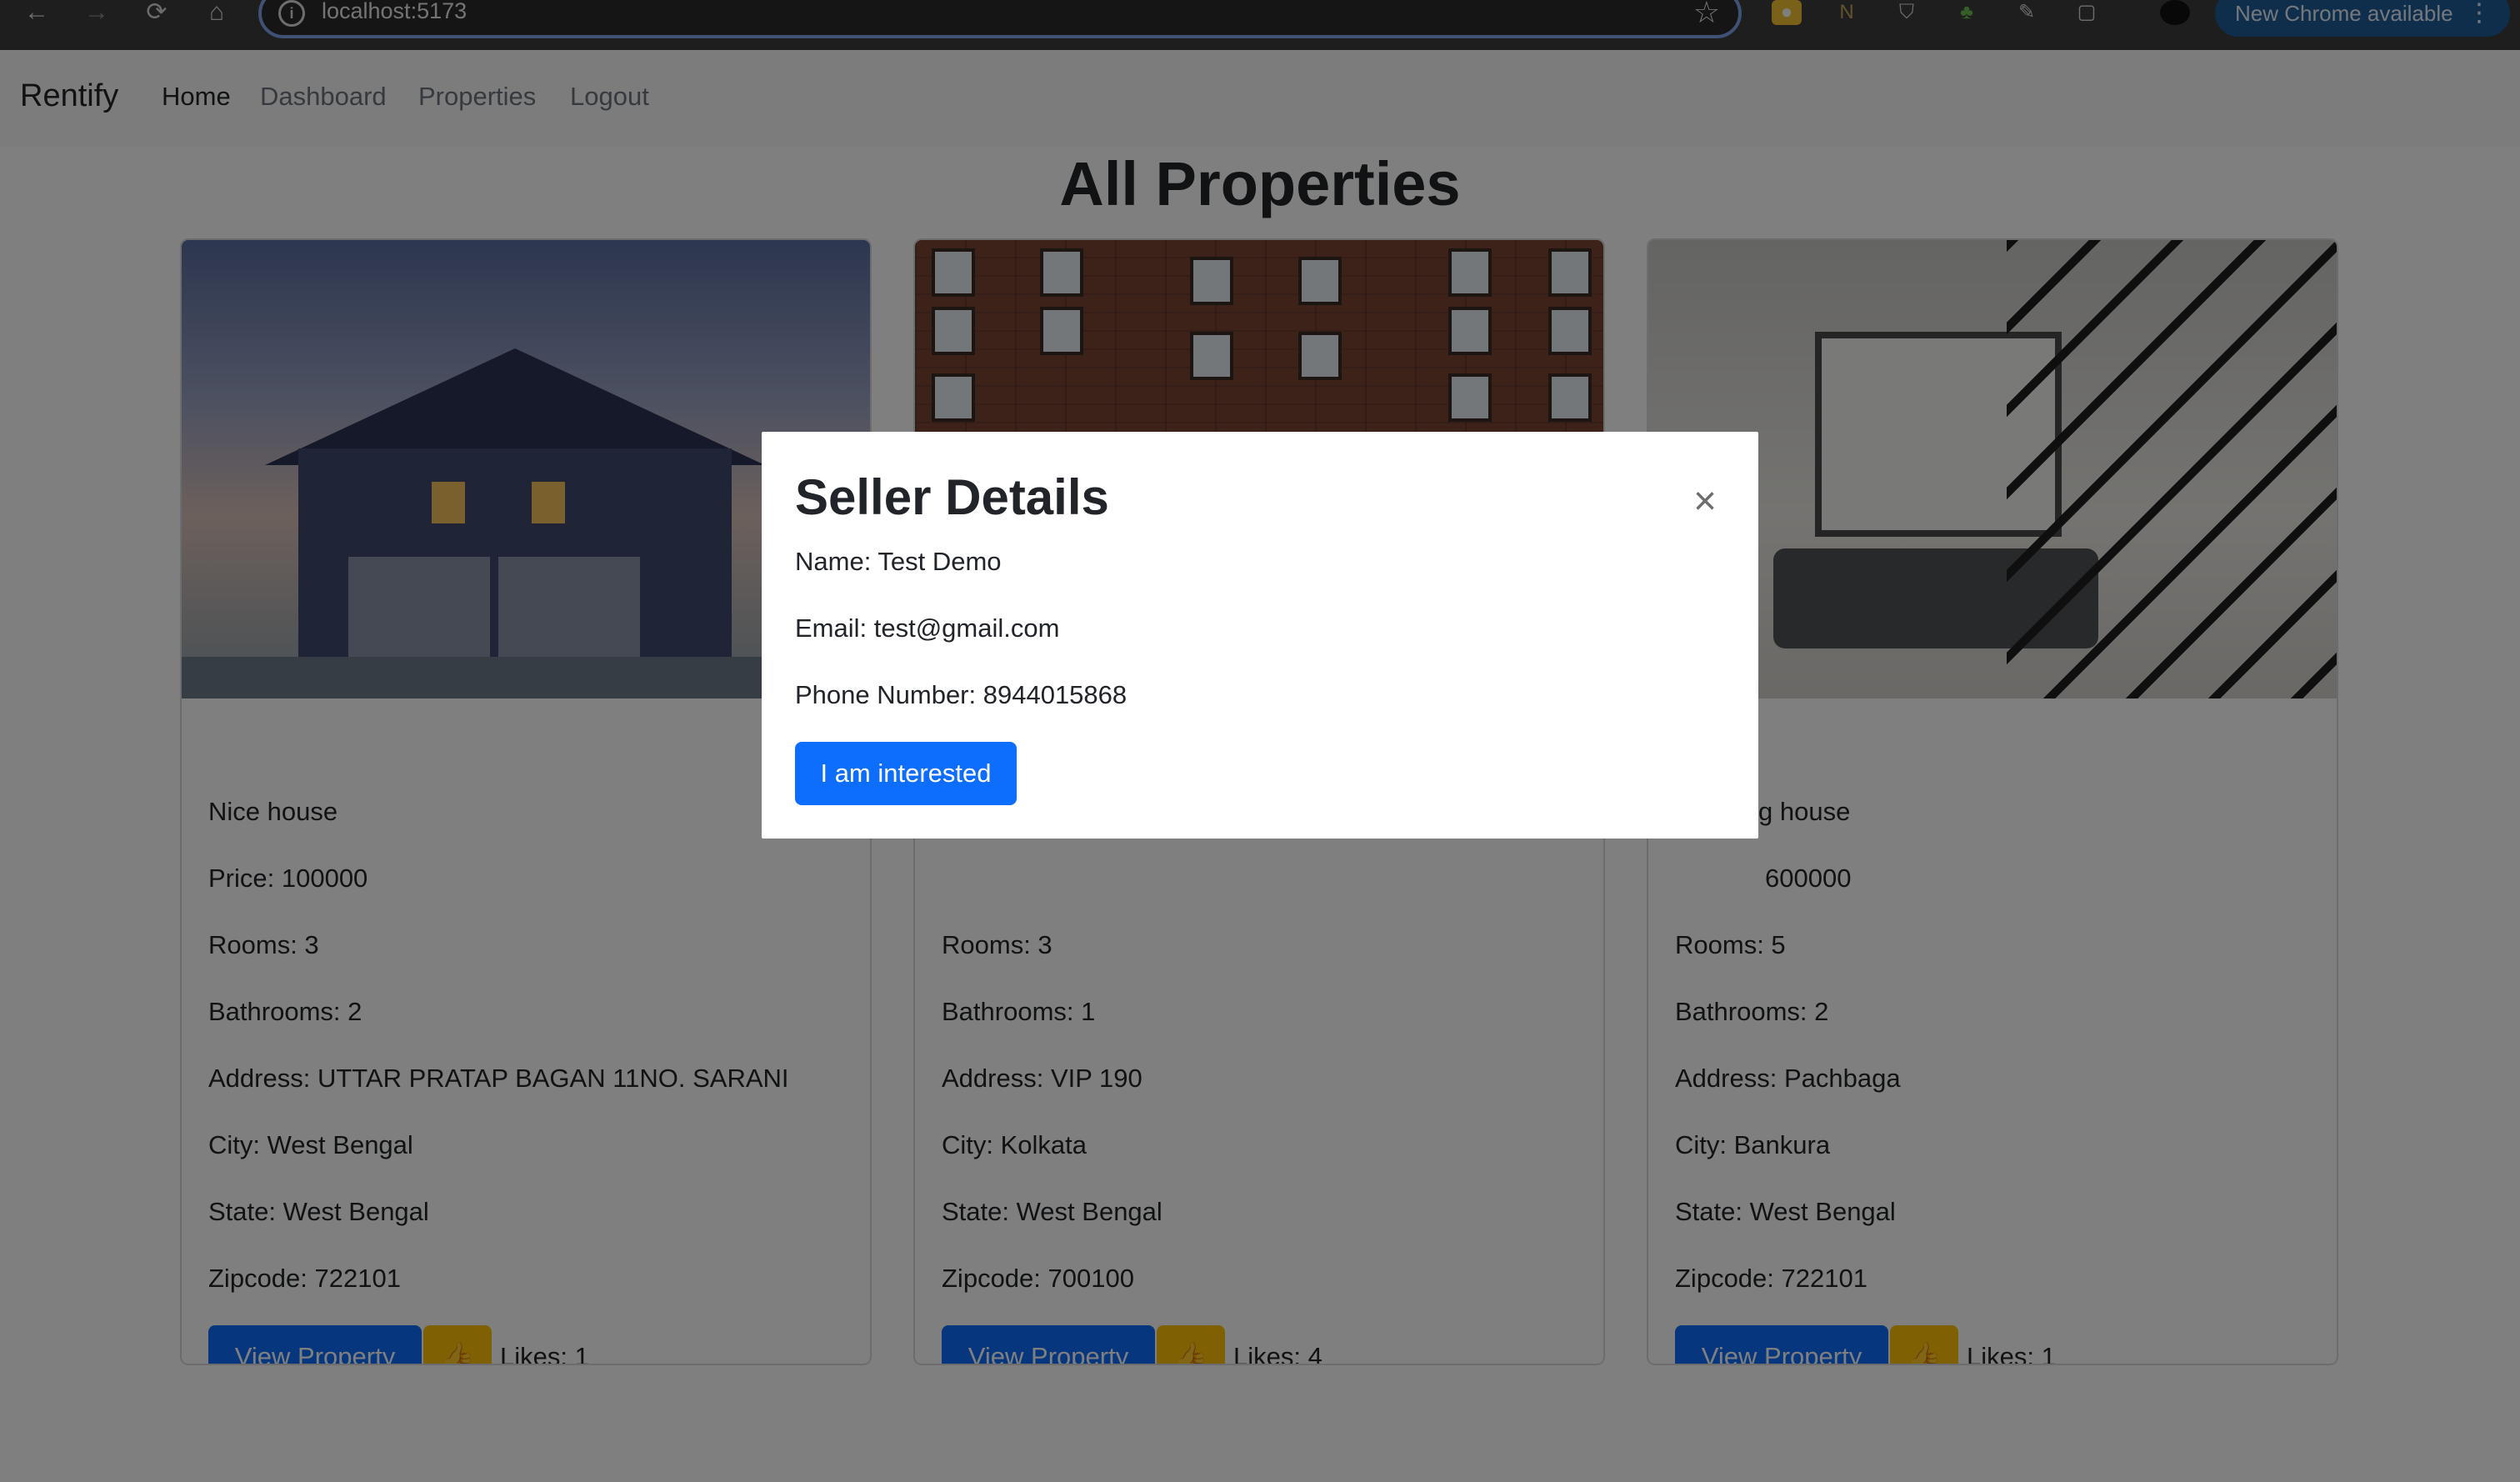  I want to click on interested-button: I am interested, so click(906, 774).